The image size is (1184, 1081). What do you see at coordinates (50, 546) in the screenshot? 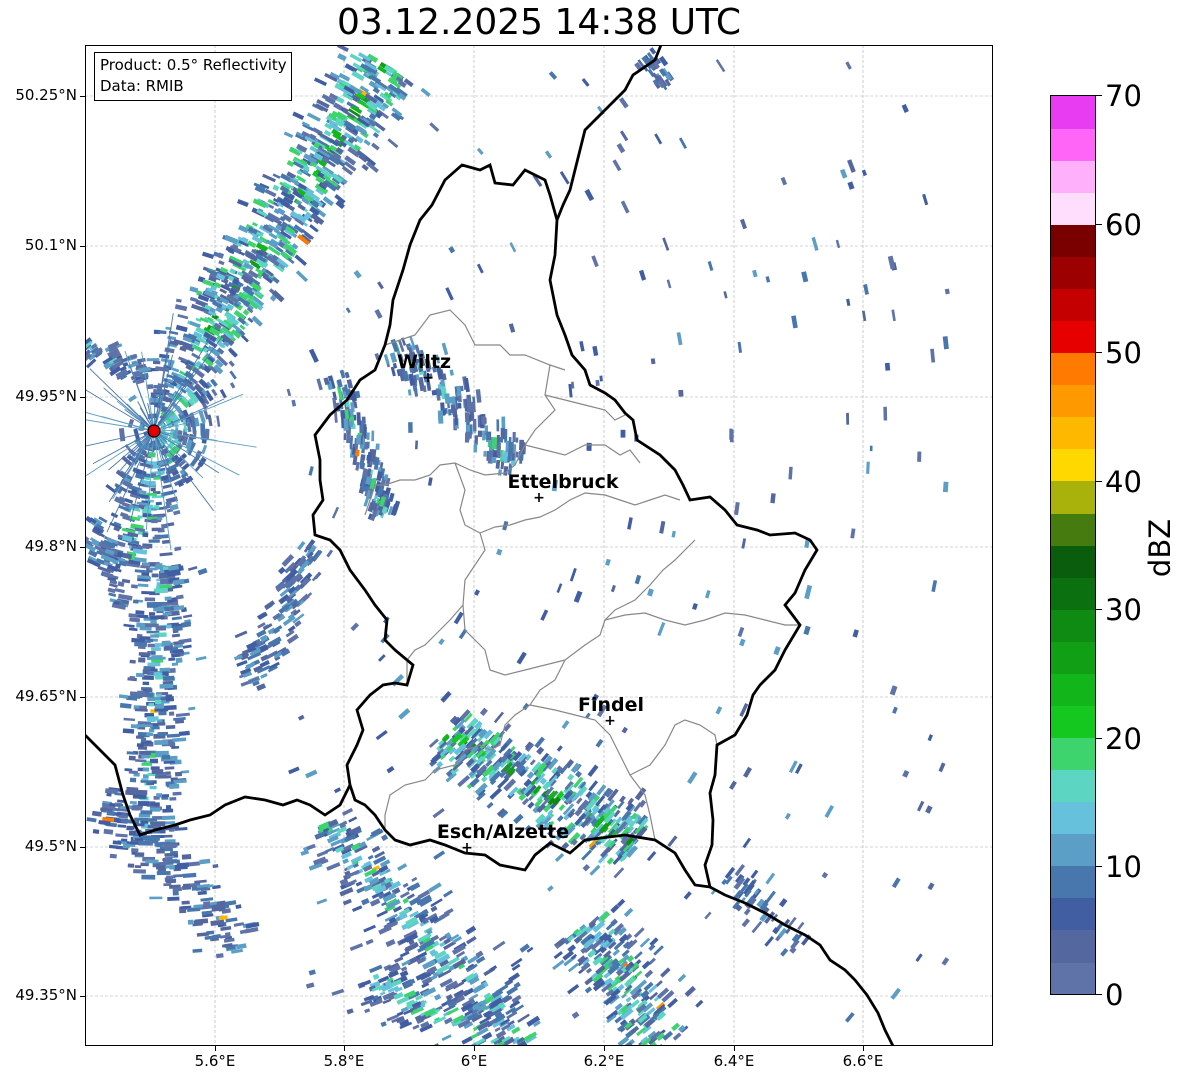
I see `lat-tick-label: 49.8°N` at bounding box center [50, 546].